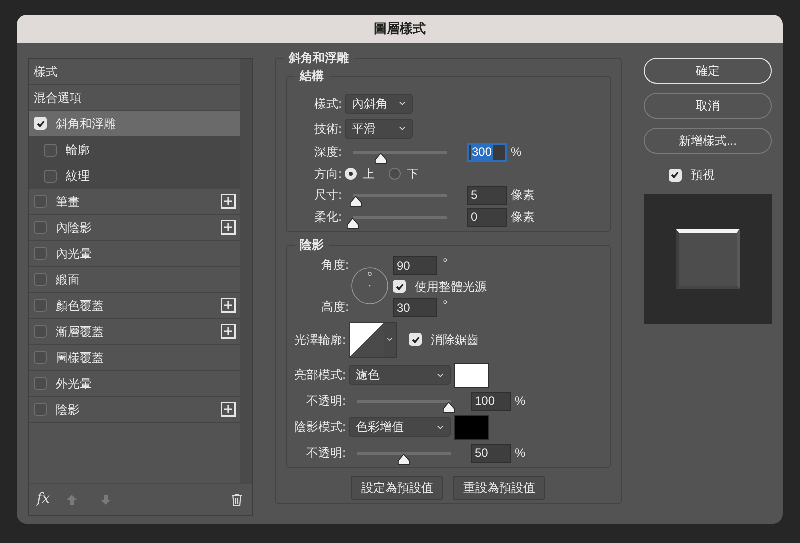 The image size is (800, 543). I want to click on contour-preview, so click(367, 339).